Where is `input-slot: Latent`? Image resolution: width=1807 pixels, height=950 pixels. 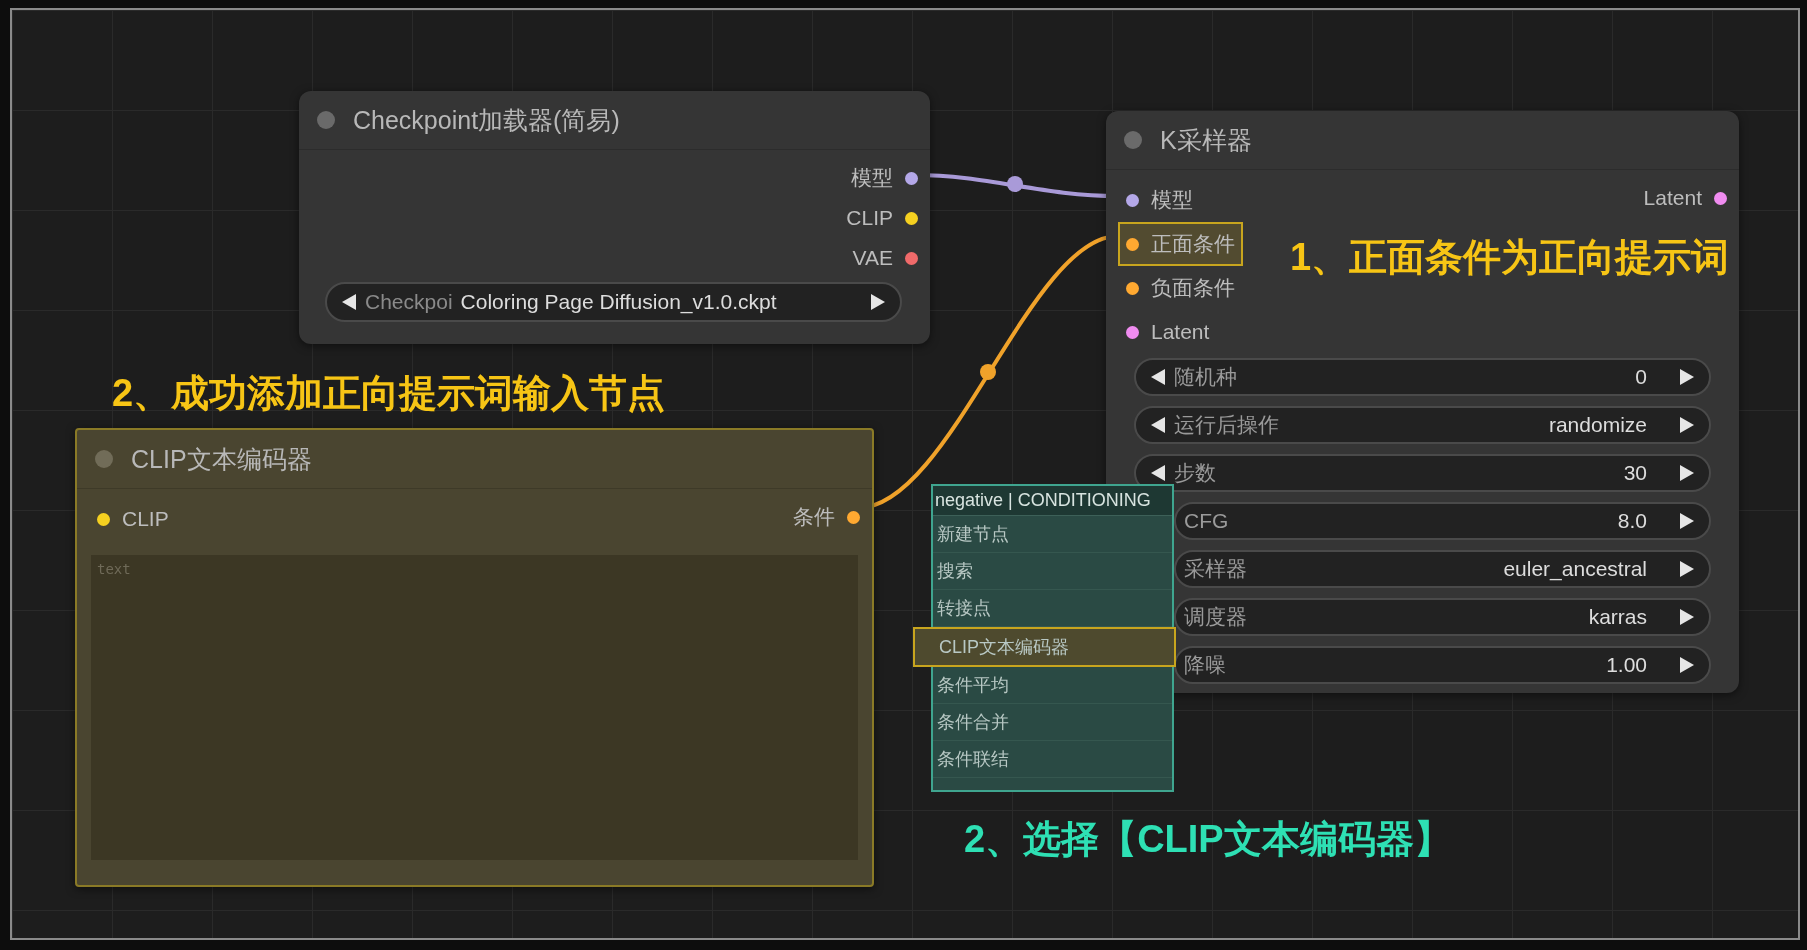
input-slot: Latent is located at coordinates (1180, 332).